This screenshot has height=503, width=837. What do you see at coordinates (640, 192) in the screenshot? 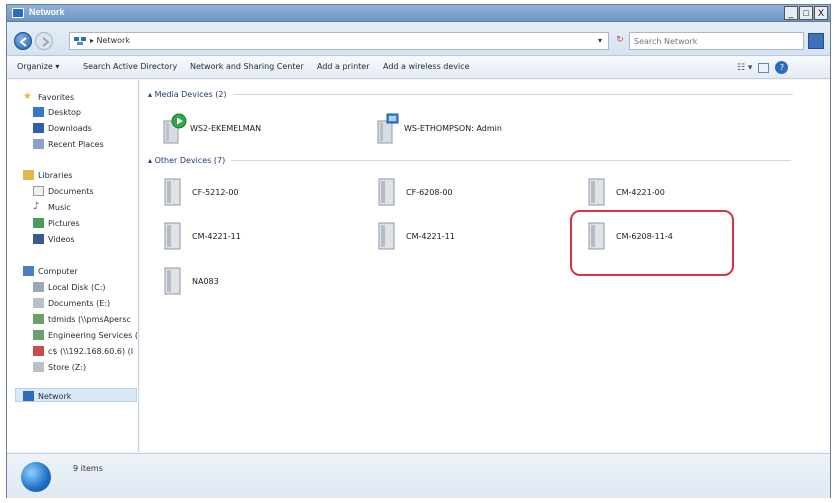
I see `device-label: CM-4221-00` at bounding box center [640, 192].